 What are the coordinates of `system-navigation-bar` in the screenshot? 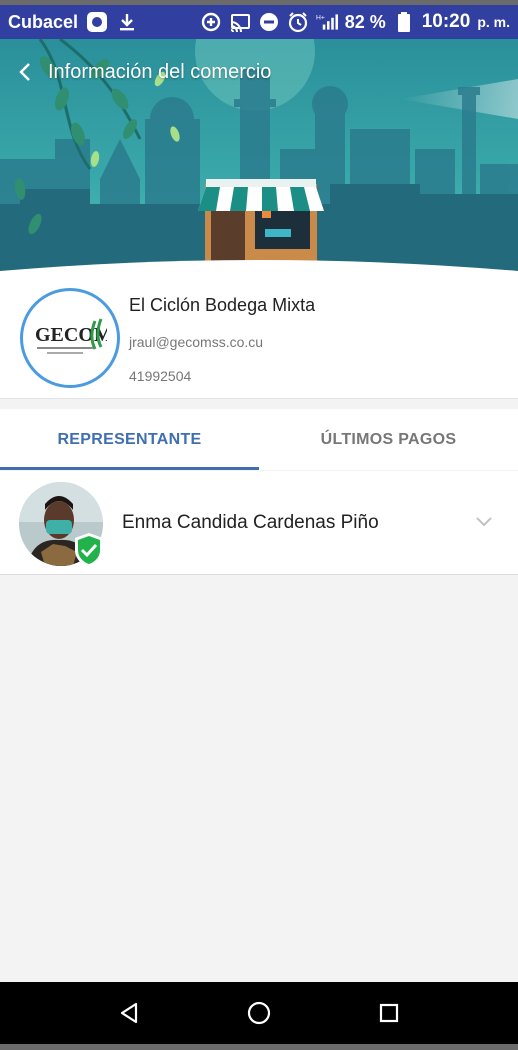 It's located at (259, 1013).